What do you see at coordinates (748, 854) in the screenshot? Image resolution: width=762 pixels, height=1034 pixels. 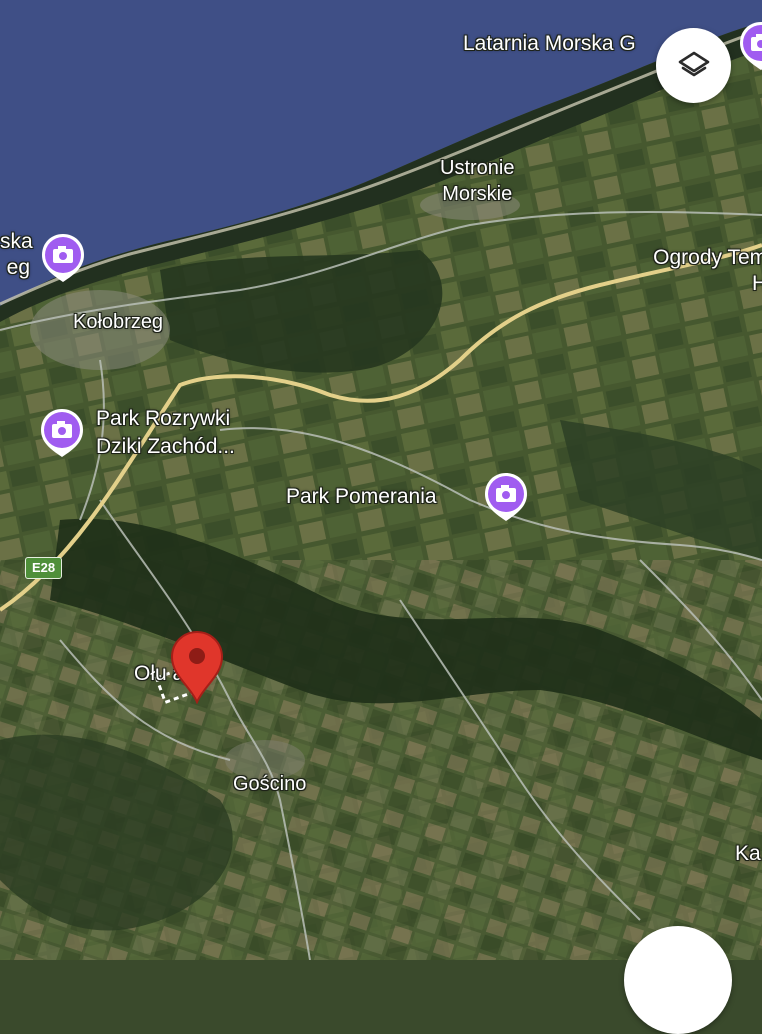 I see `label-ka: Ka` at bounding box center [748, 854].